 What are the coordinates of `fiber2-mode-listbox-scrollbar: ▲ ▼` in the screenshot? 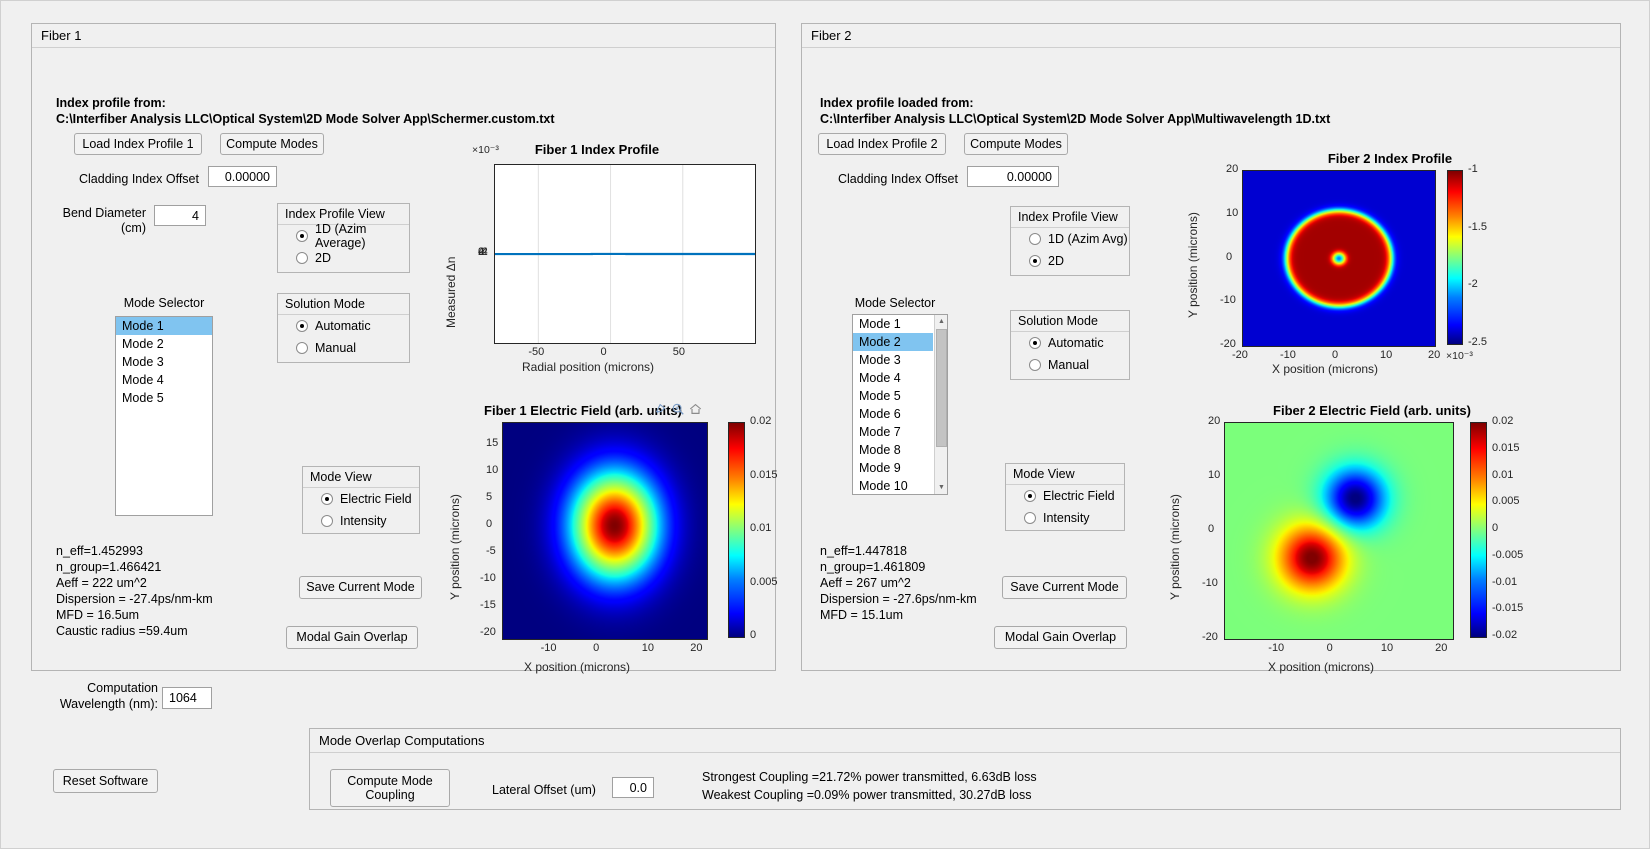 It's located at (940, 404).